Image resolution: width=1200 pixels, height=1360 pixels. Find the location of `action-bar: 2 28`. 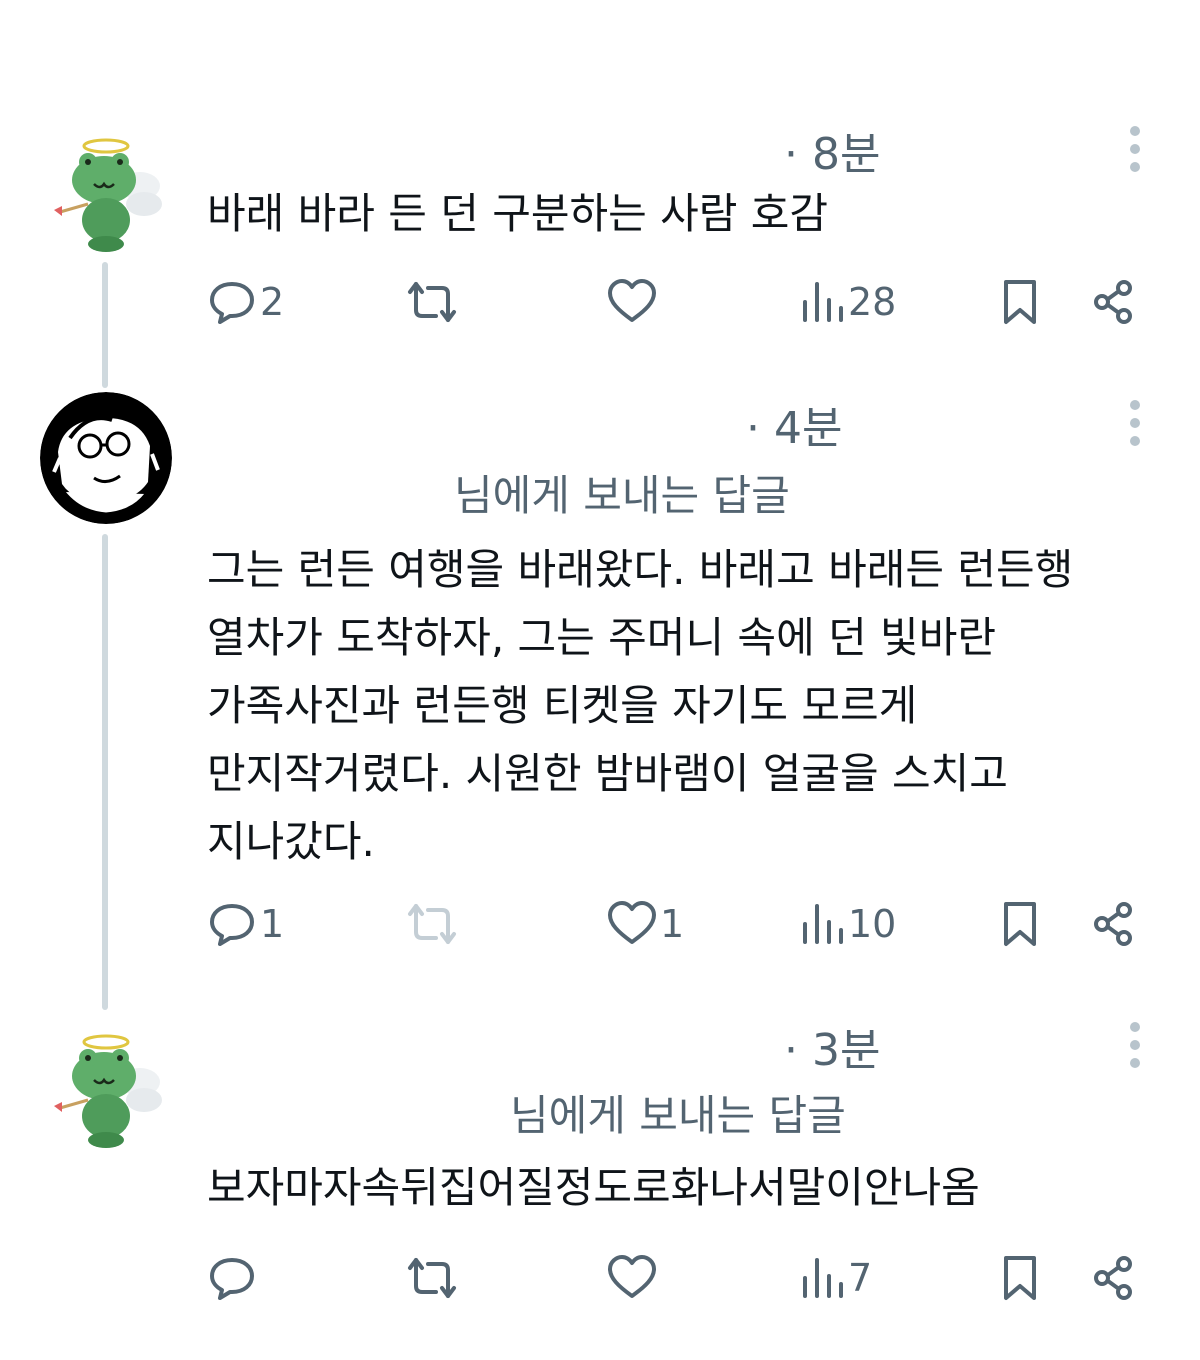

action-bar: 2 28 is located at coordinates (600, 302).